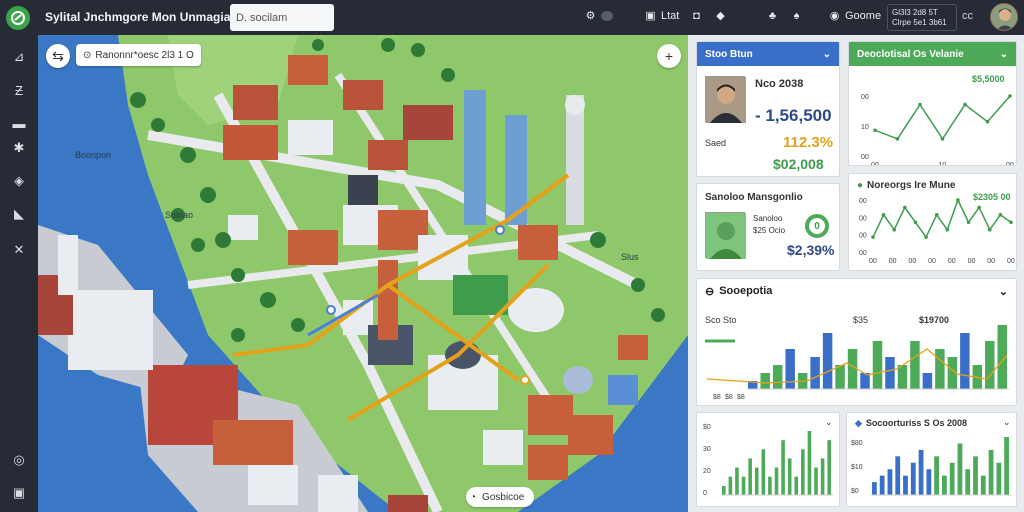 The image size is (1024, 512). Describe the element at coordinates (598, 15) in the screenshot. I see `settings-toggle: ⚙` at that location.